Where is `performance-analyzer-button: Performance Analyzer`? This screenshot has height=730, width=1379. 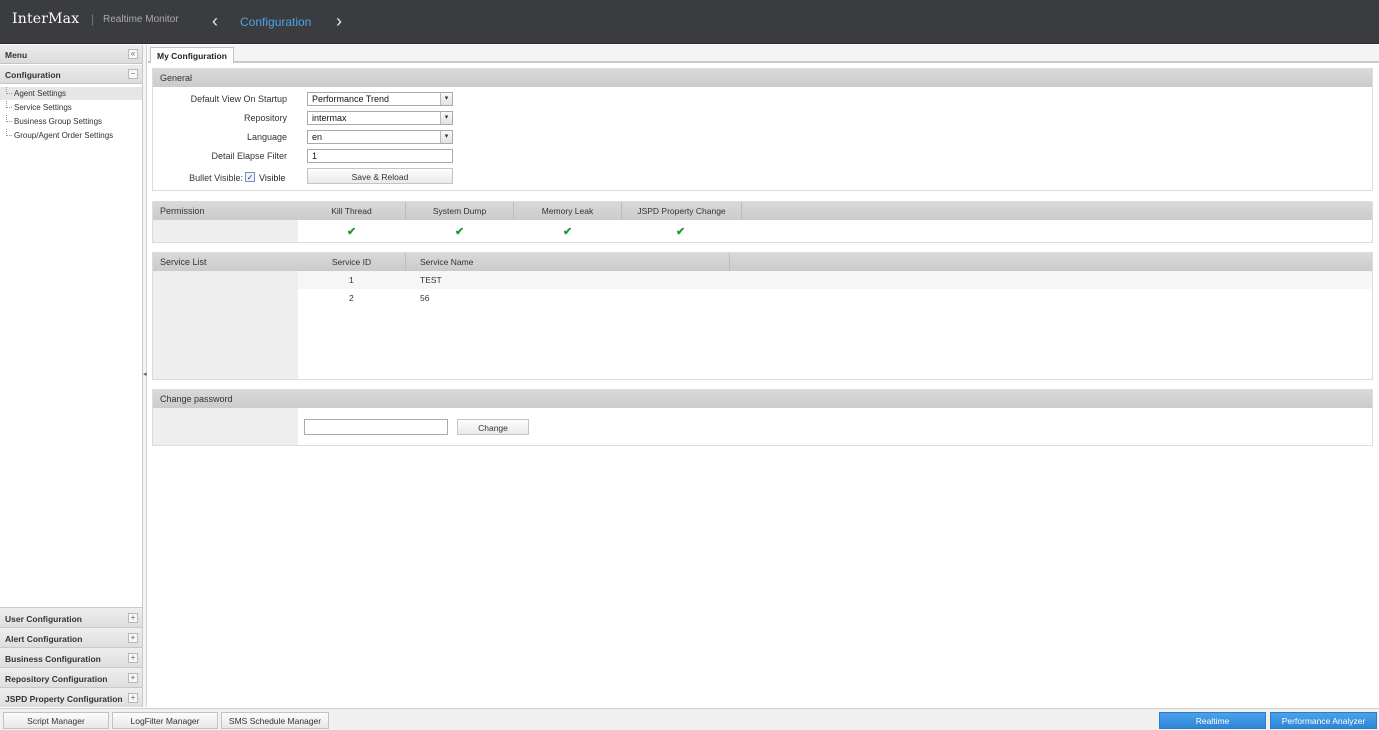 performance-analyzer-button: Performance Analyzer is located at coordinates (1323, 720).